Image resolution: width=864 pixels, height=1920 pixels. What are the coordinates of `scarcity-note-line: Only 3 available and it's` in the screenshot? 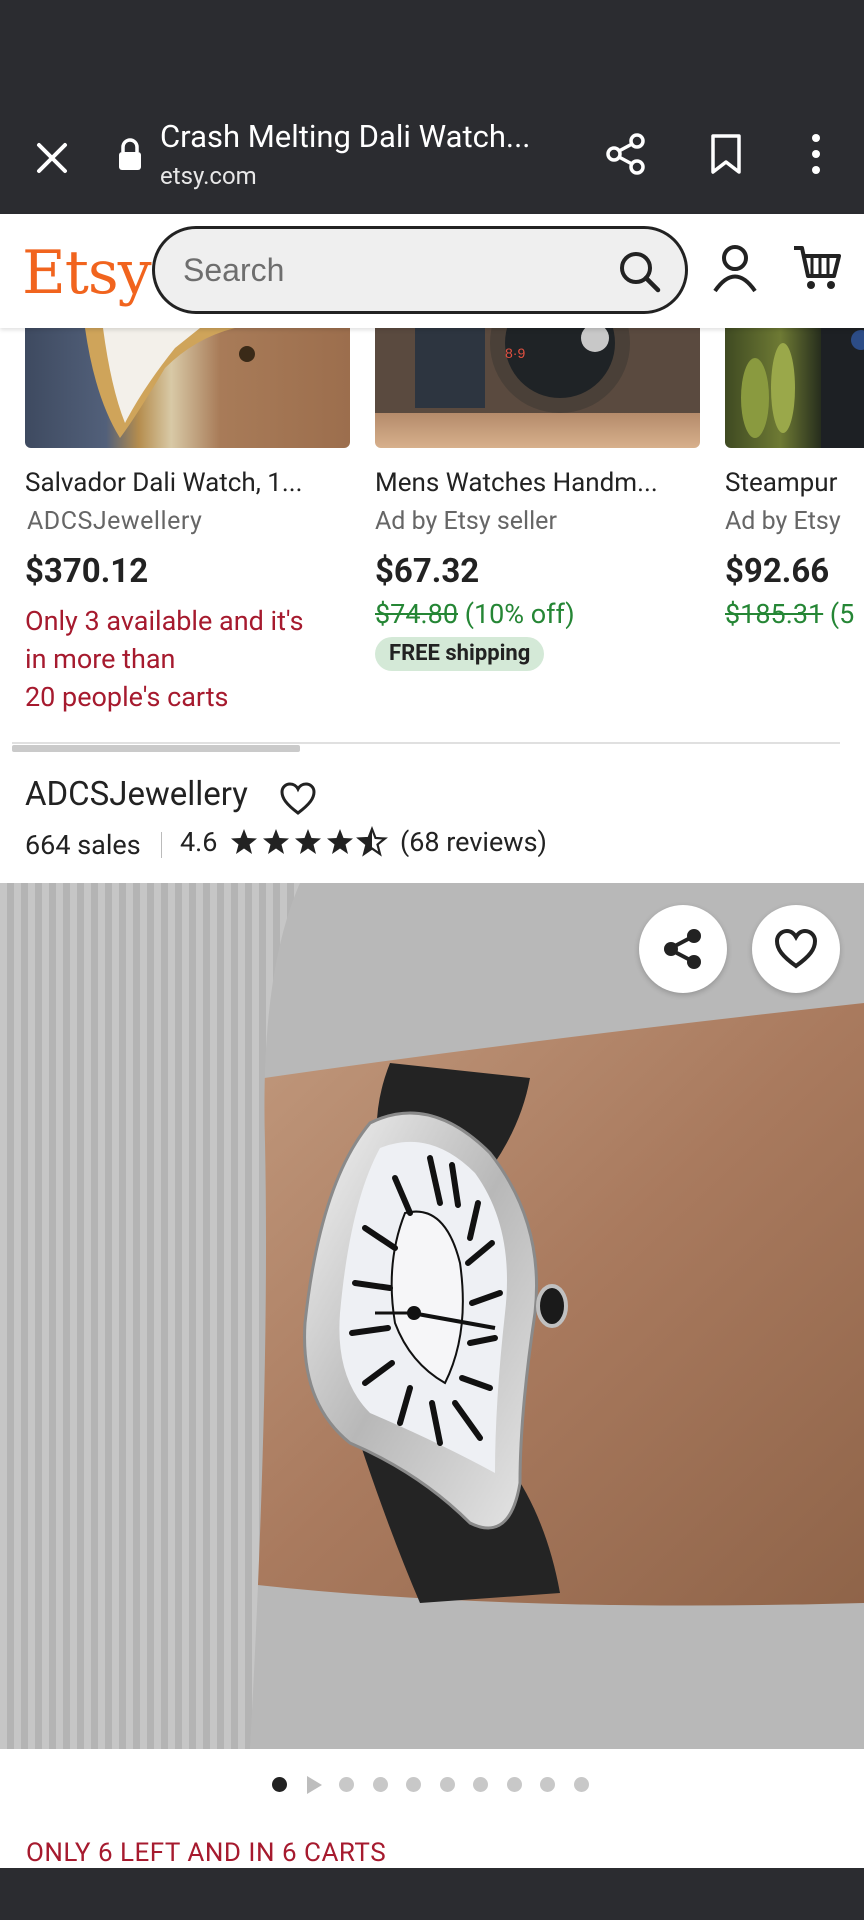 It's located at (164, 621).